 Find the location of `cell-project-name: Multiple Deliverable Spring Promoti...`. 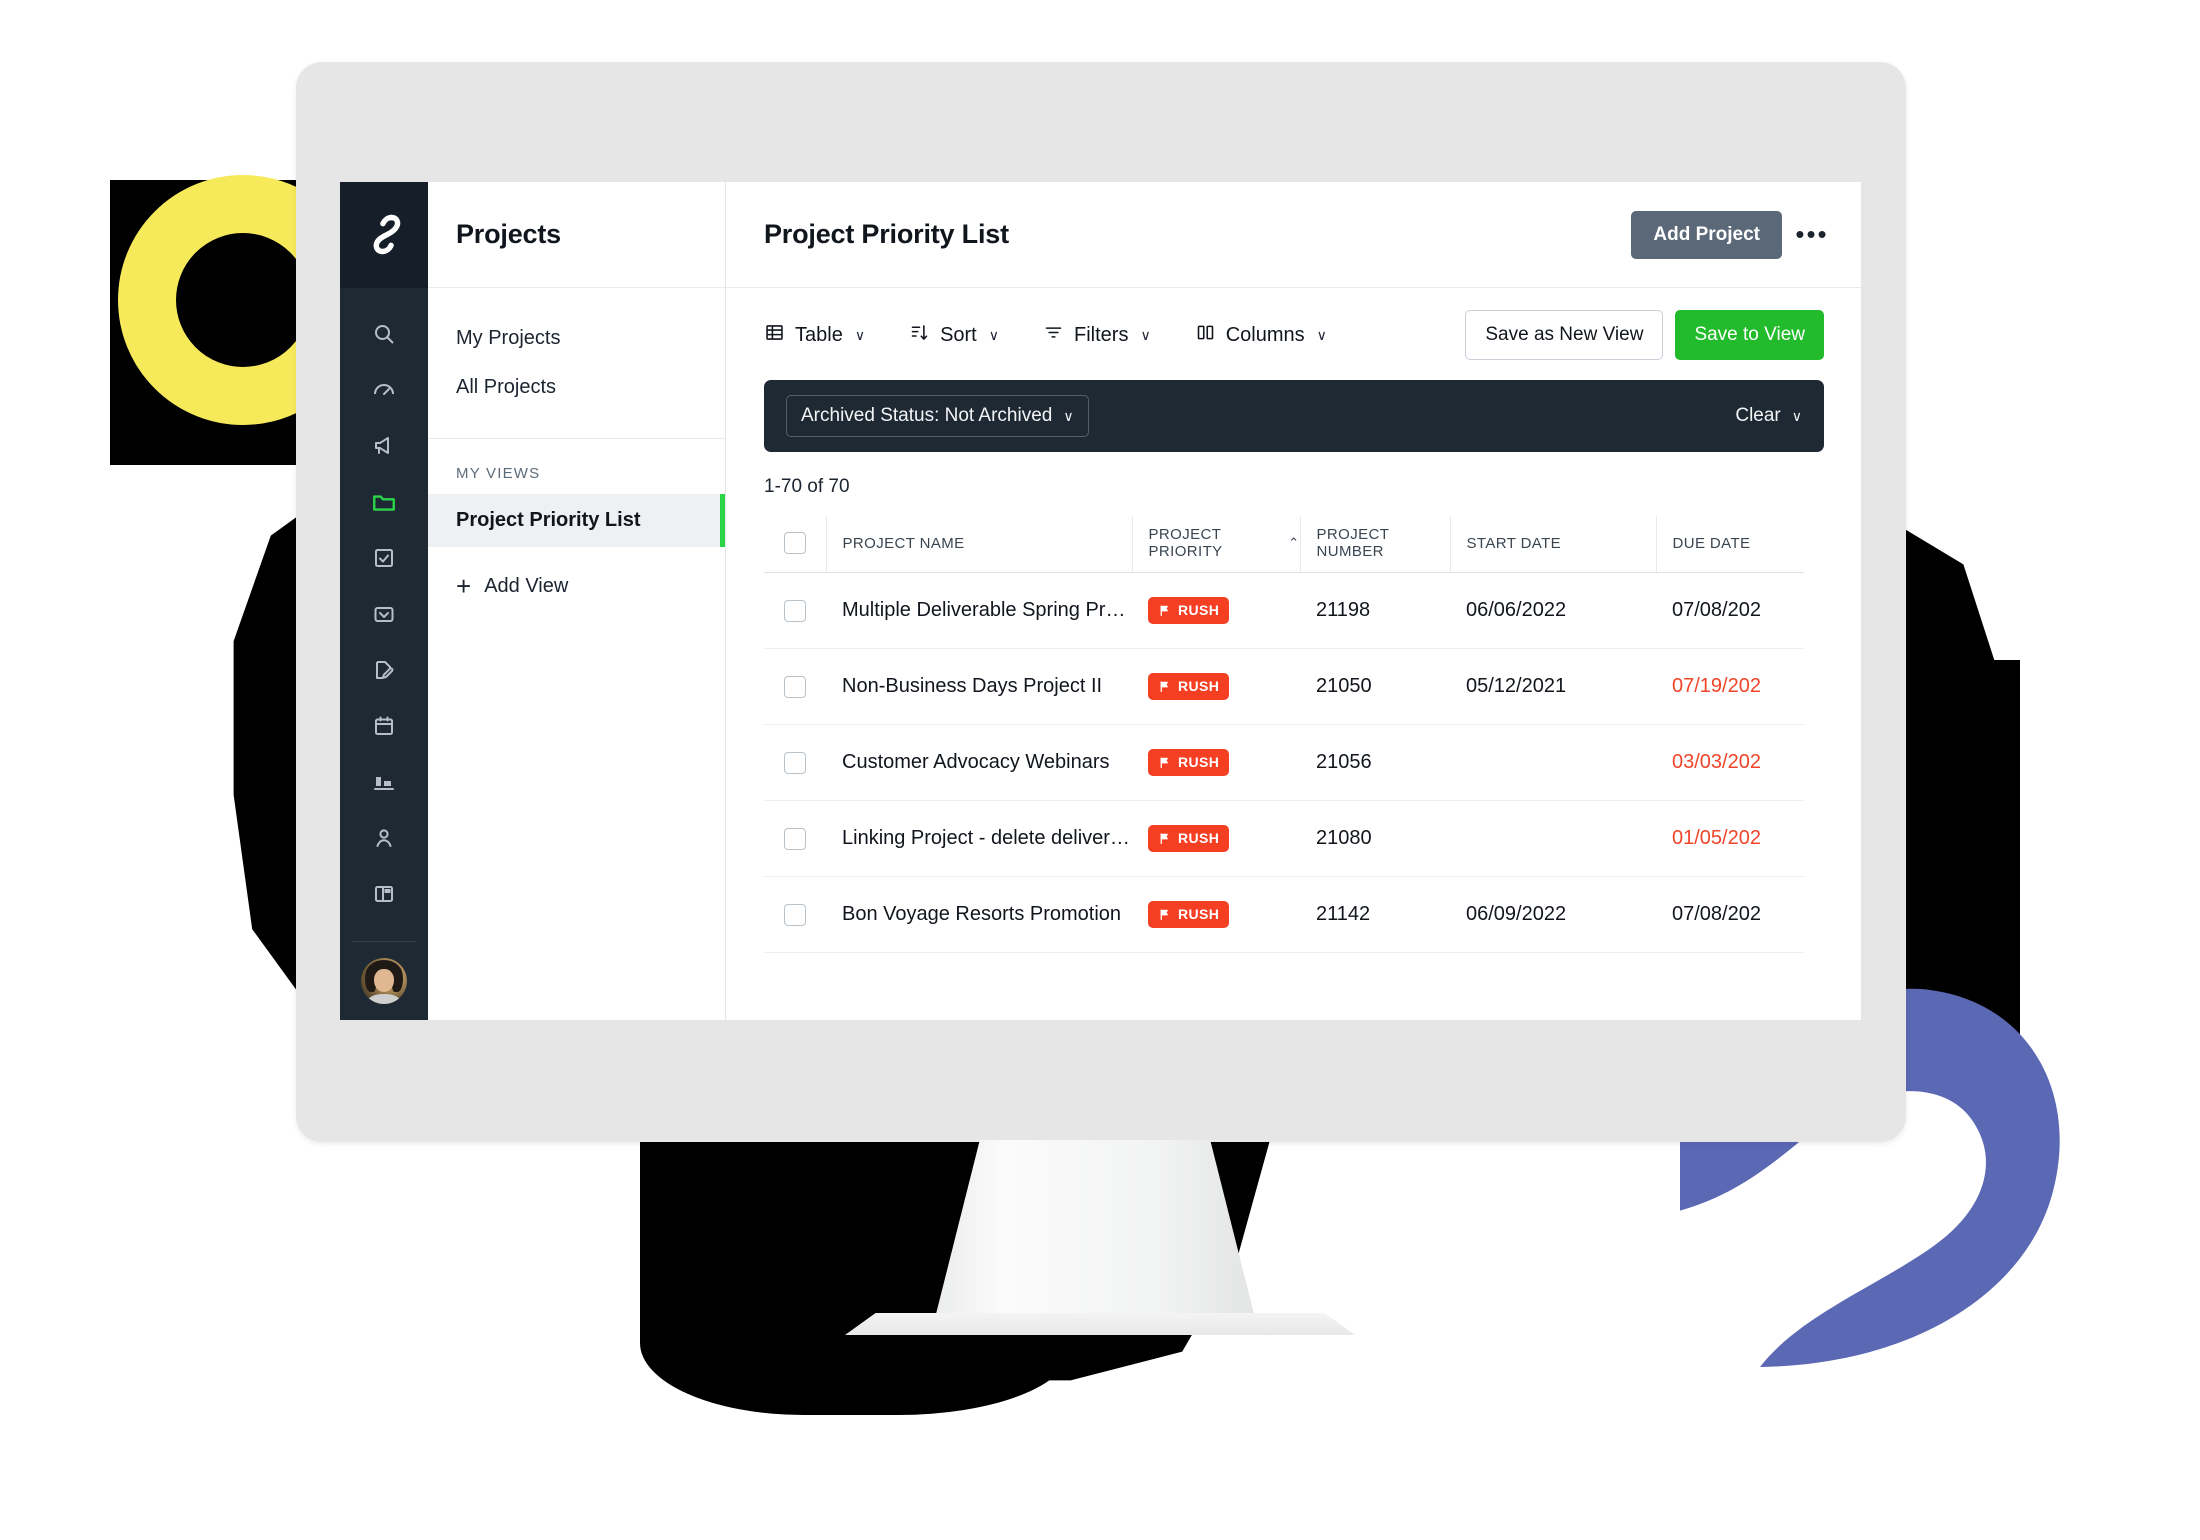

cell-project-name: Multiple Deliverable Spring Promoti... is located at coordinates (979, 610).